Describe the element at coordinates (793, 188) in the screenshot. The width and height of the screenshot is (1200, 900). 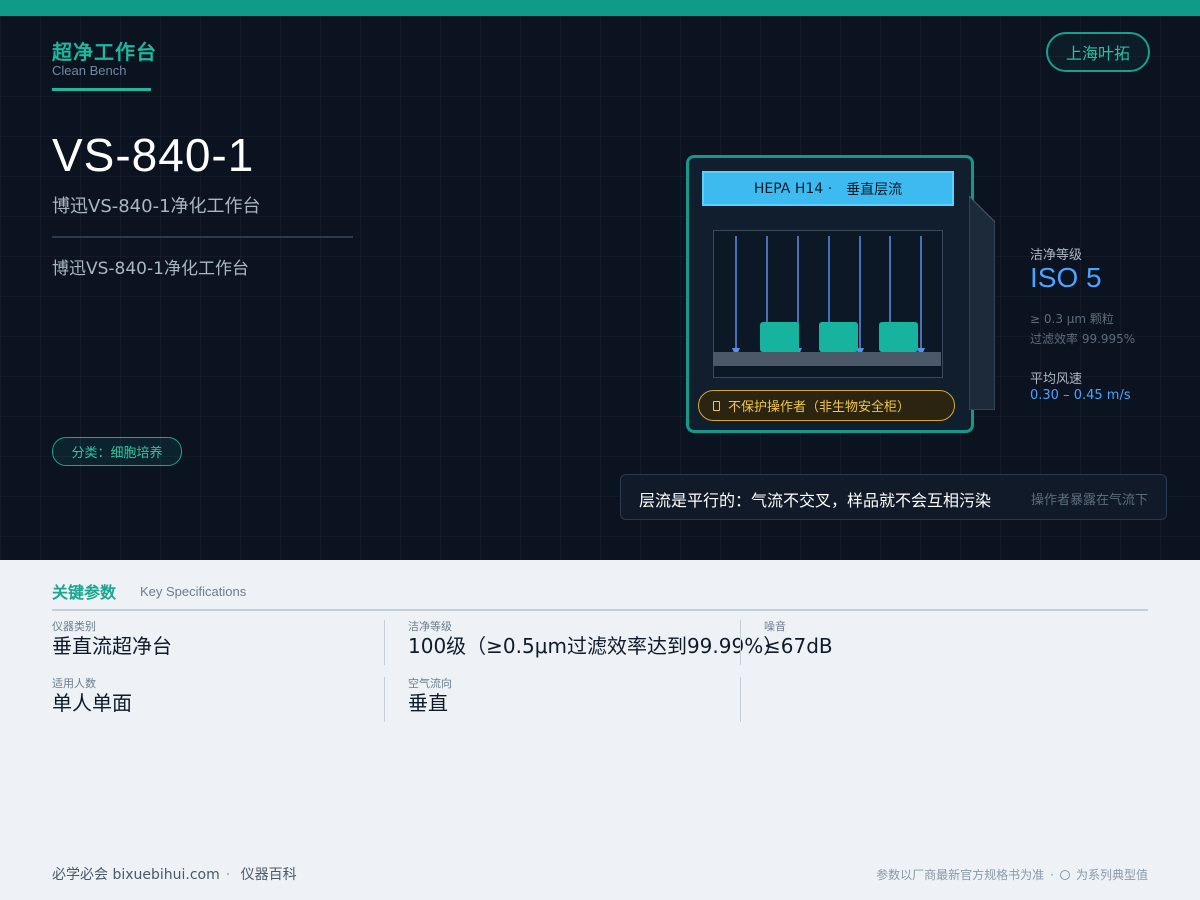
I see `hepa-label: HEPA H14 ·` at that location.